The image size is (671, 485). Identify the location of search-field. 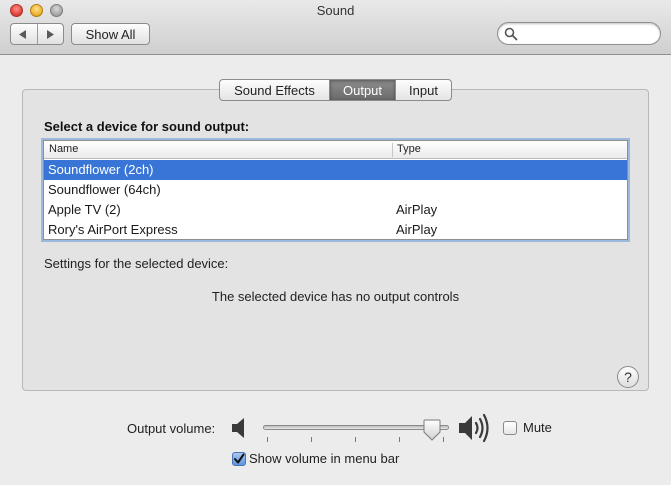
(579, 33).